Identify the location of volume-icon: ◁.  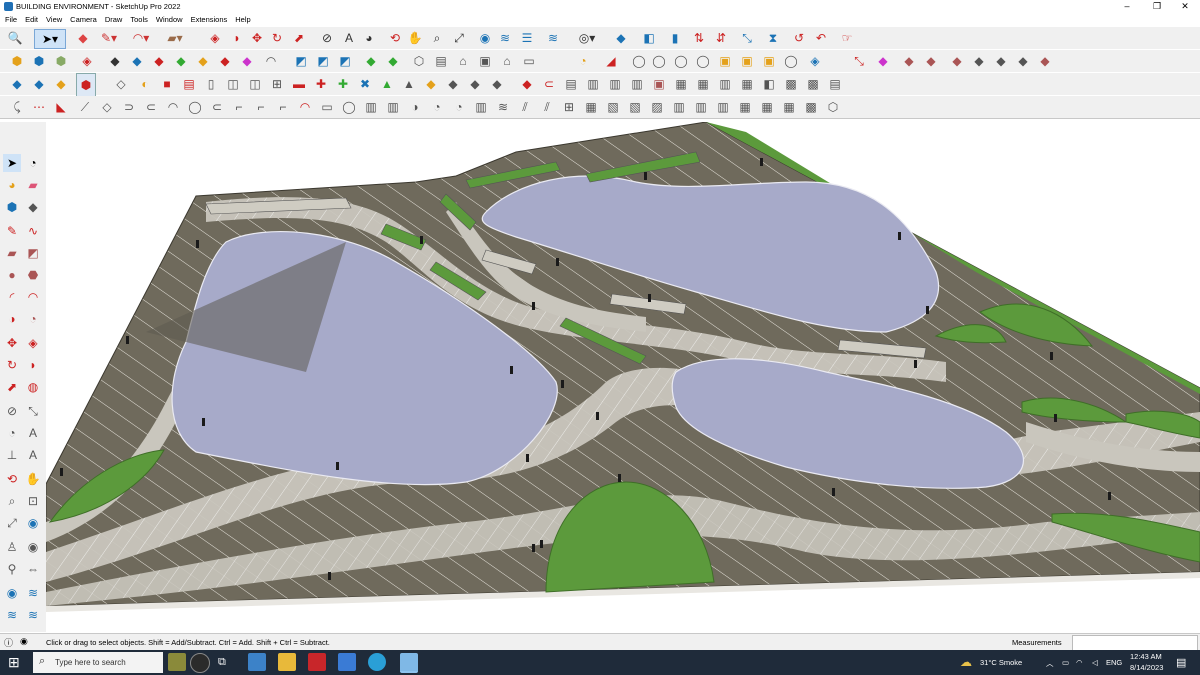
(1095, 662).